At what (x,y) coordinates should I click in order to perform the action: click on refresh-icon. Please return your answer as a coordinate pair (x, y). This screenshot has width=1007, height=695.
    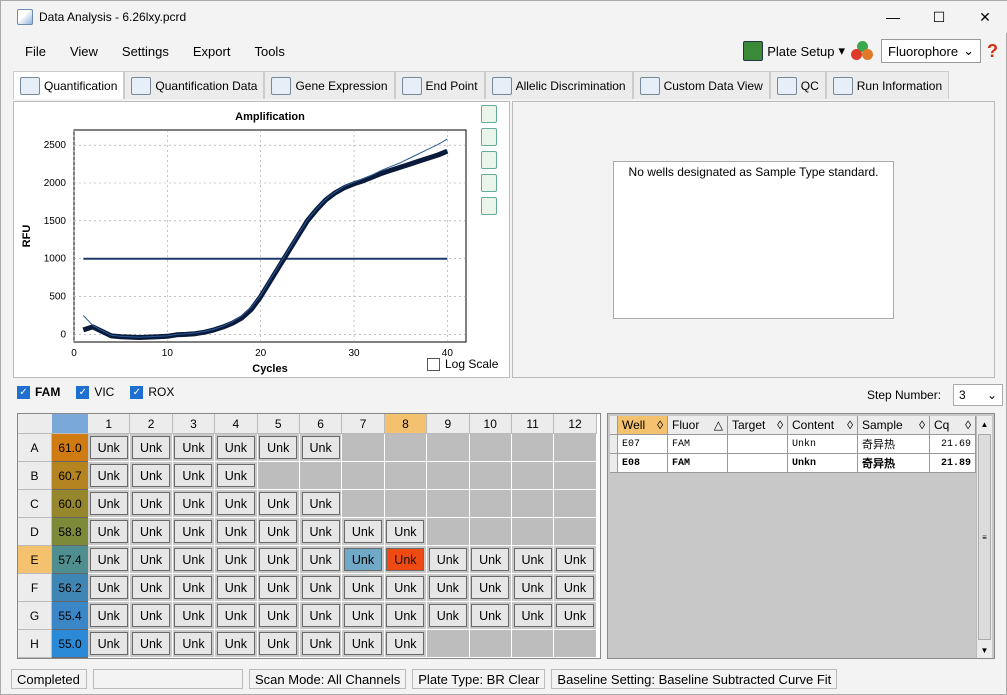
    Looking at the image, I should click on (489, 160).